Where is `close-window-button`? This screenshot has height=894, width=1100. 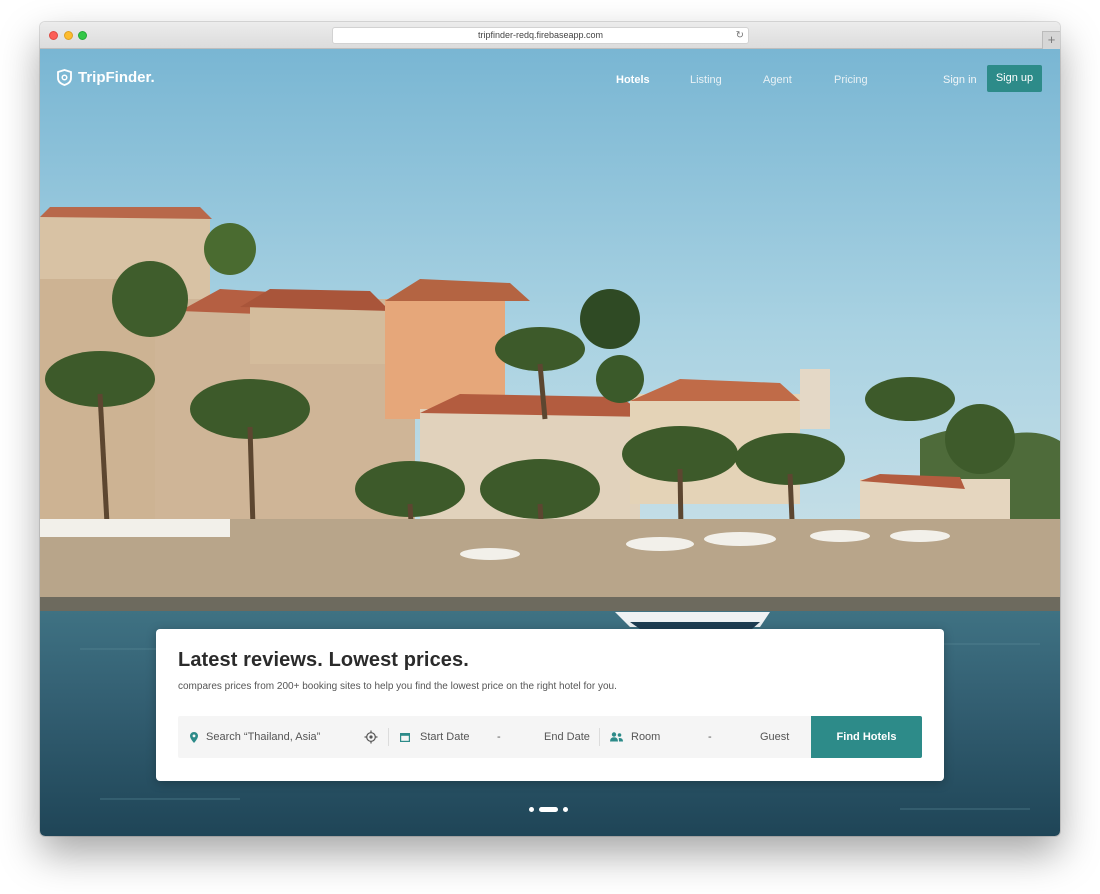
close-window-button is located at coordinates (53, 35).